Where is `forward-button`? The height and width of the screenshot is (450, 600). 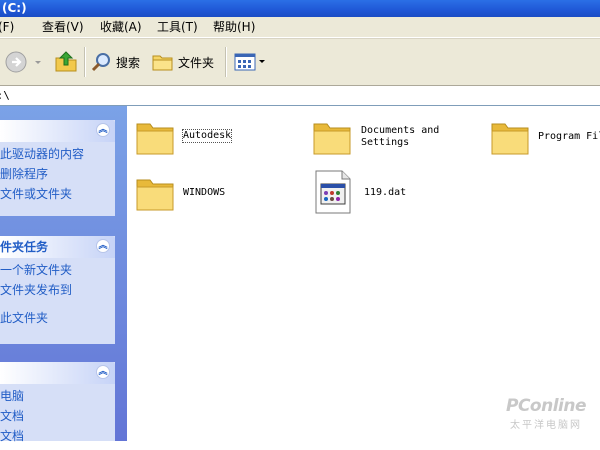 forward-button is located at coordinates (24, 62).